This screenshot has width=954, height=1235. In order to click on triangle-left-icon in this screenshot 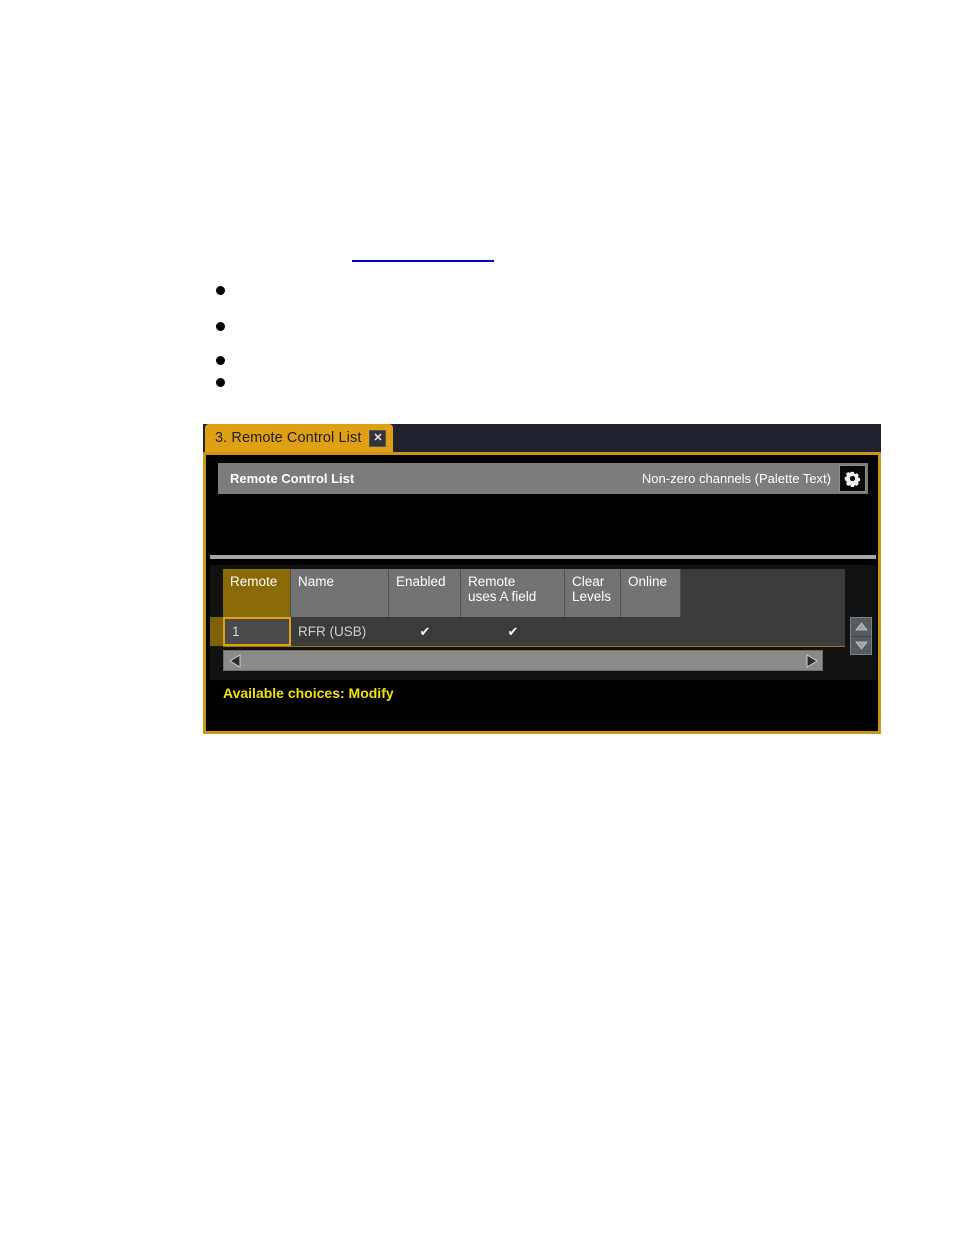, I will do `click(234, 660)`.